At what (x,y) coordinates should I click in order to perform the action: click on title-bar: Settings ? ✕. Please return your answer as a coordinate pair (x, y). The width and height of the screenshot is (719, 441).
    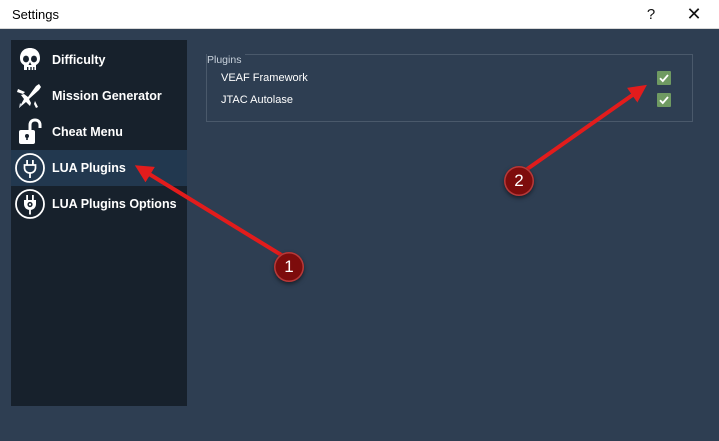
    Looking at the image, I should click on (359, 14).